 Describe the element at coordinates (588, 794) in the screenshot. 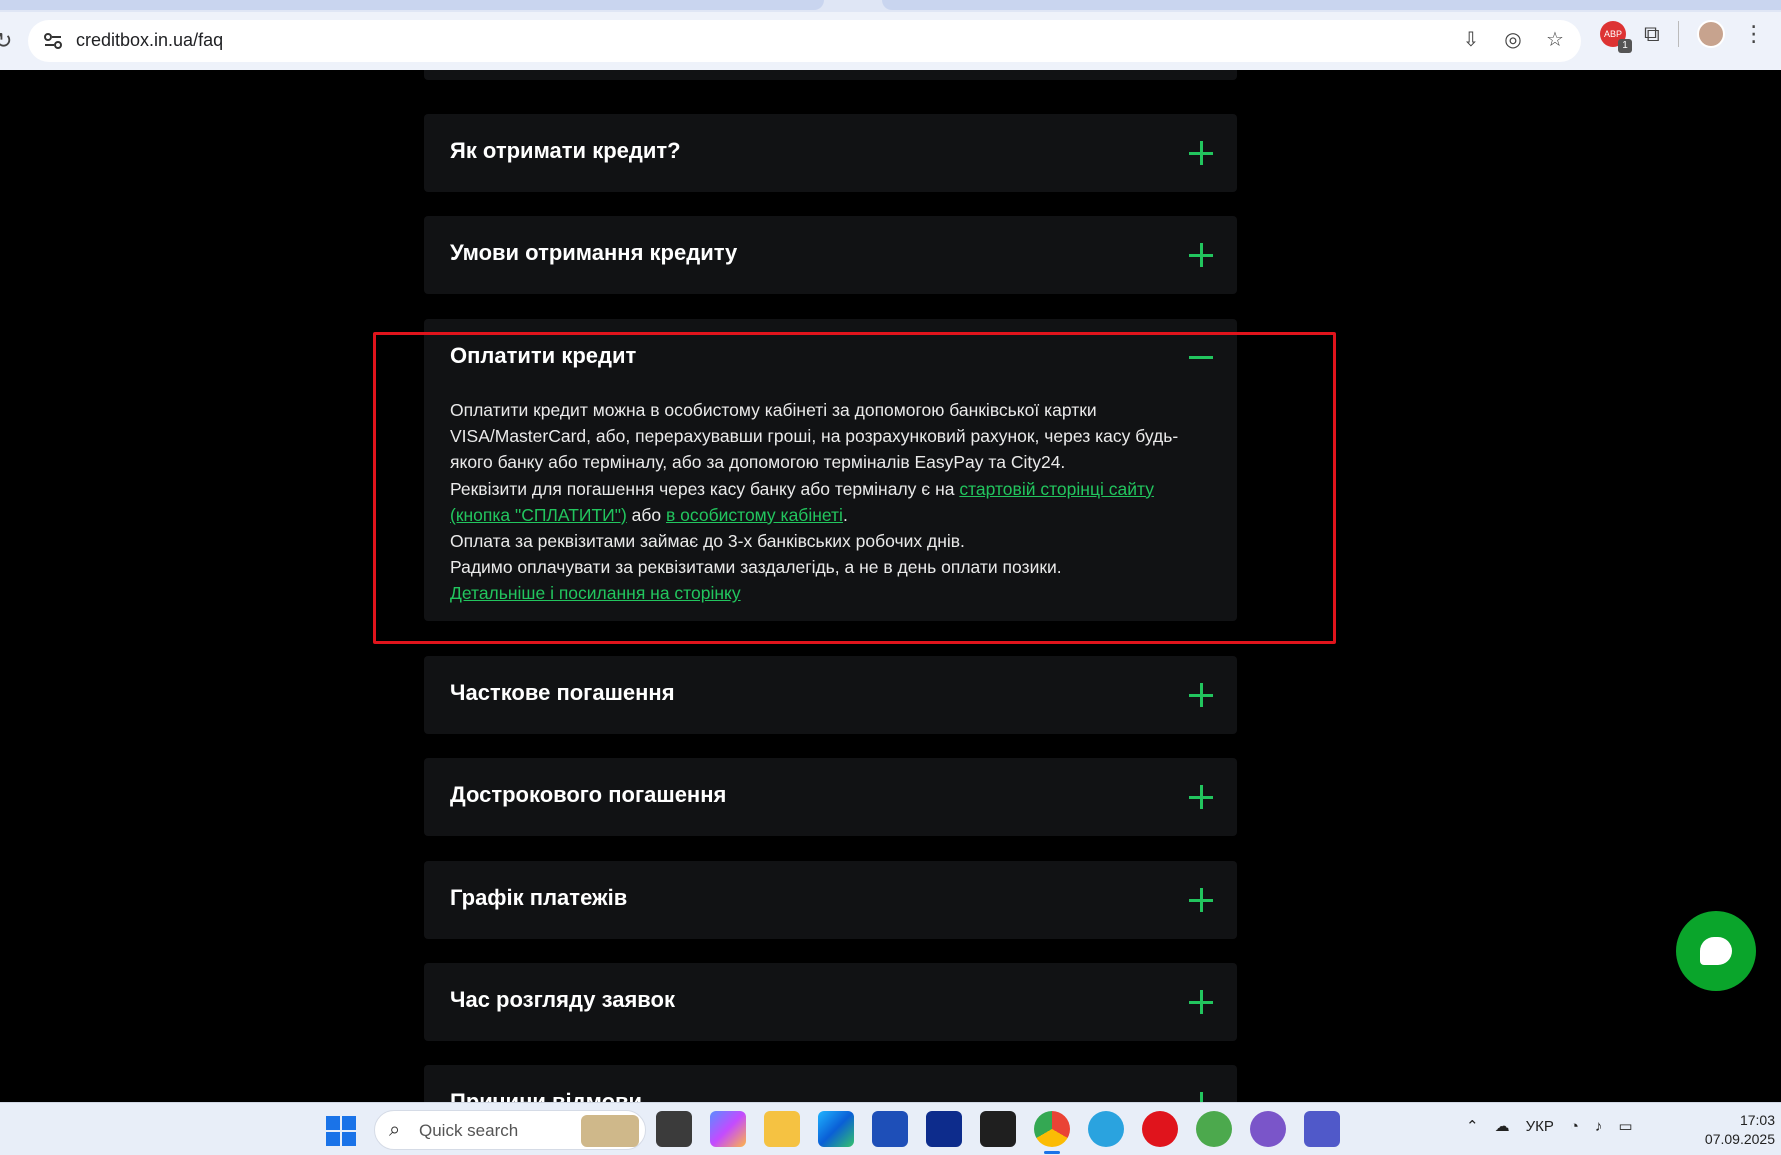

I see `faq-question: Дострокового погашення` at that location.